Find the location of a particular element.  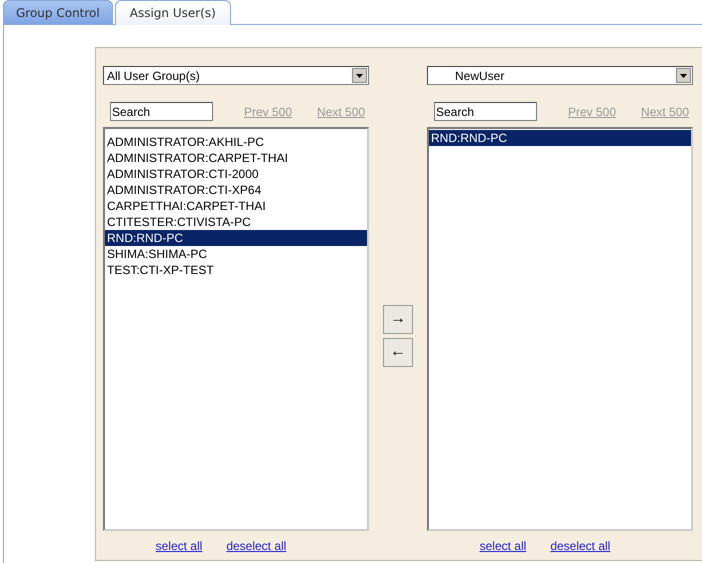

list-item: SHIMA:SHIMA-PC is located at coordinates (236, 254).